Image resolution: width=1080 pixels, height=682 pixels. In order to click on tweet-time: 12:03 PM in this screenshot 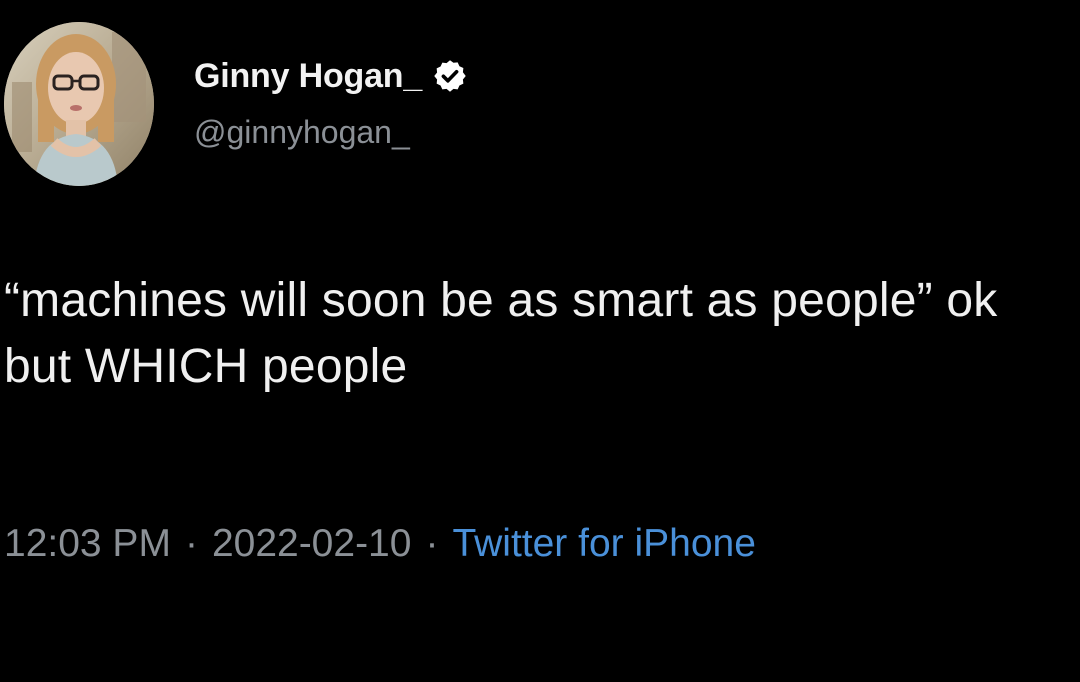, I will do `click(87, 544)`.